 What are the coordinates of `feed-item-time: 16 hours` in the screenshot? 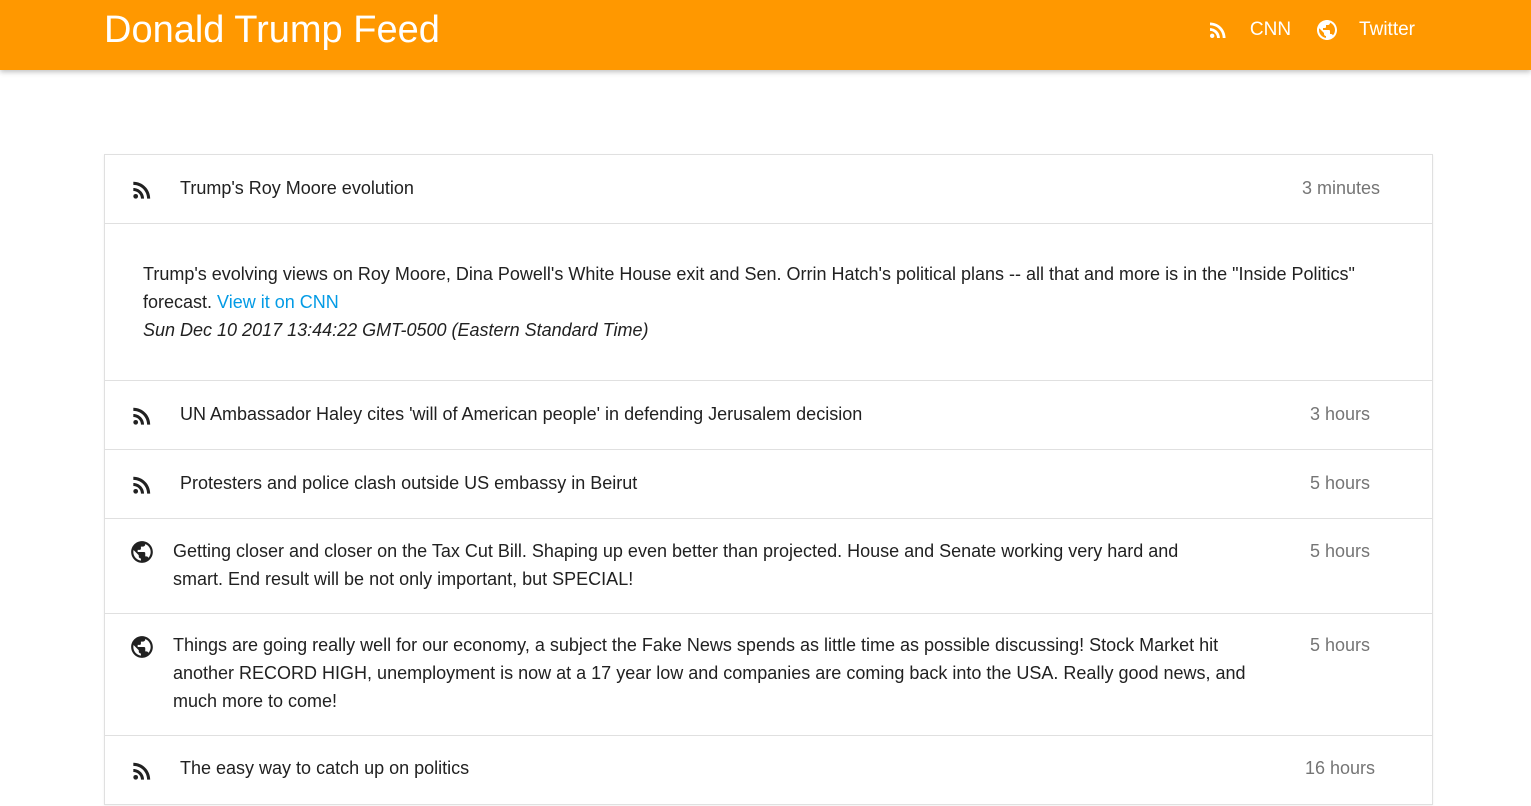 It's located at (1339, 768).